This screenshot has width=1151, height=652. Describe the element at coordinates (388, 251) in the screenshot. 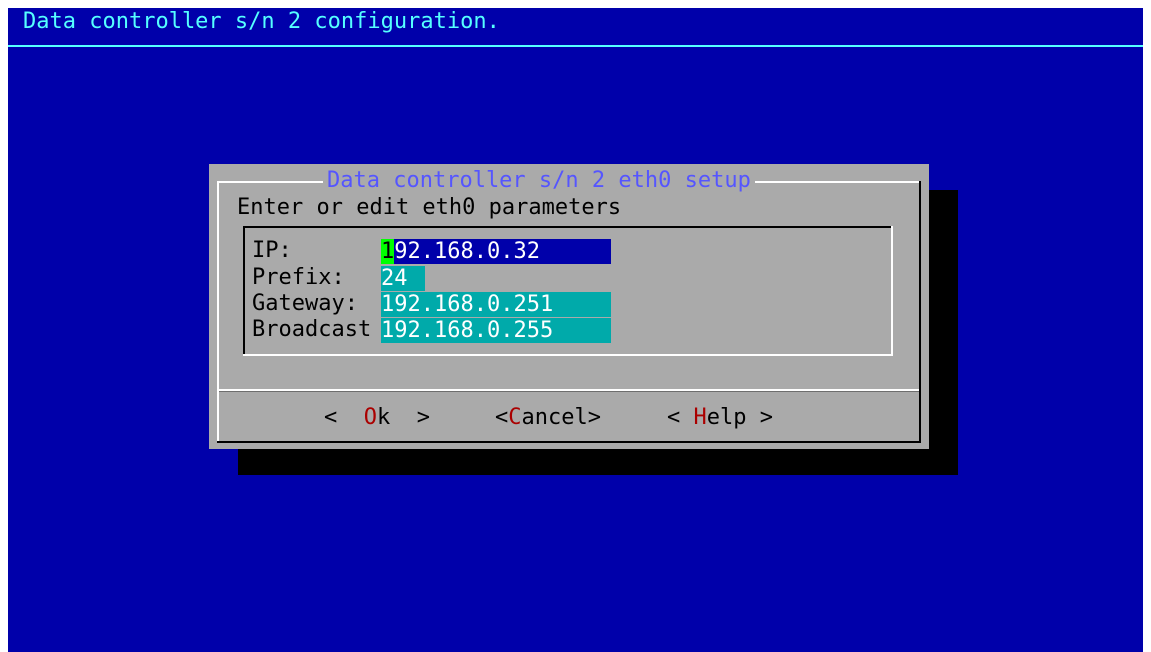

I see `text-cursor: 1` at that location.